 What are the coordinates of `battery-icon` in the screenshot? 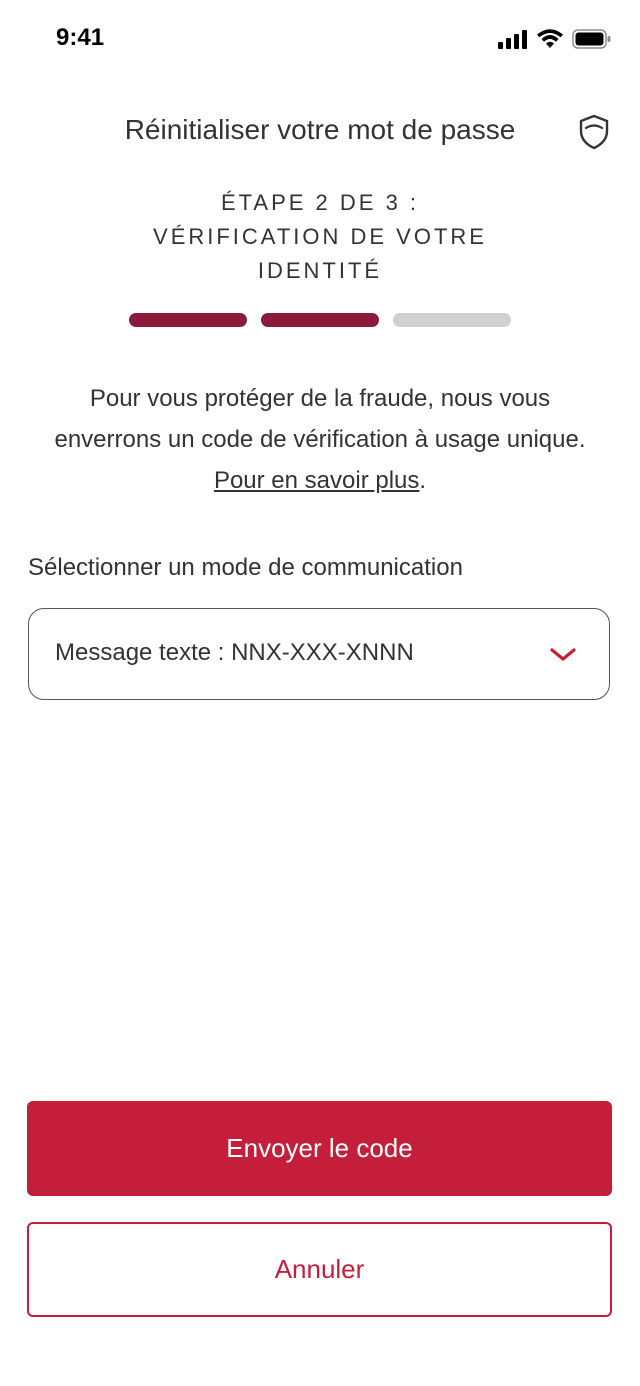 It's located at (591, 39).